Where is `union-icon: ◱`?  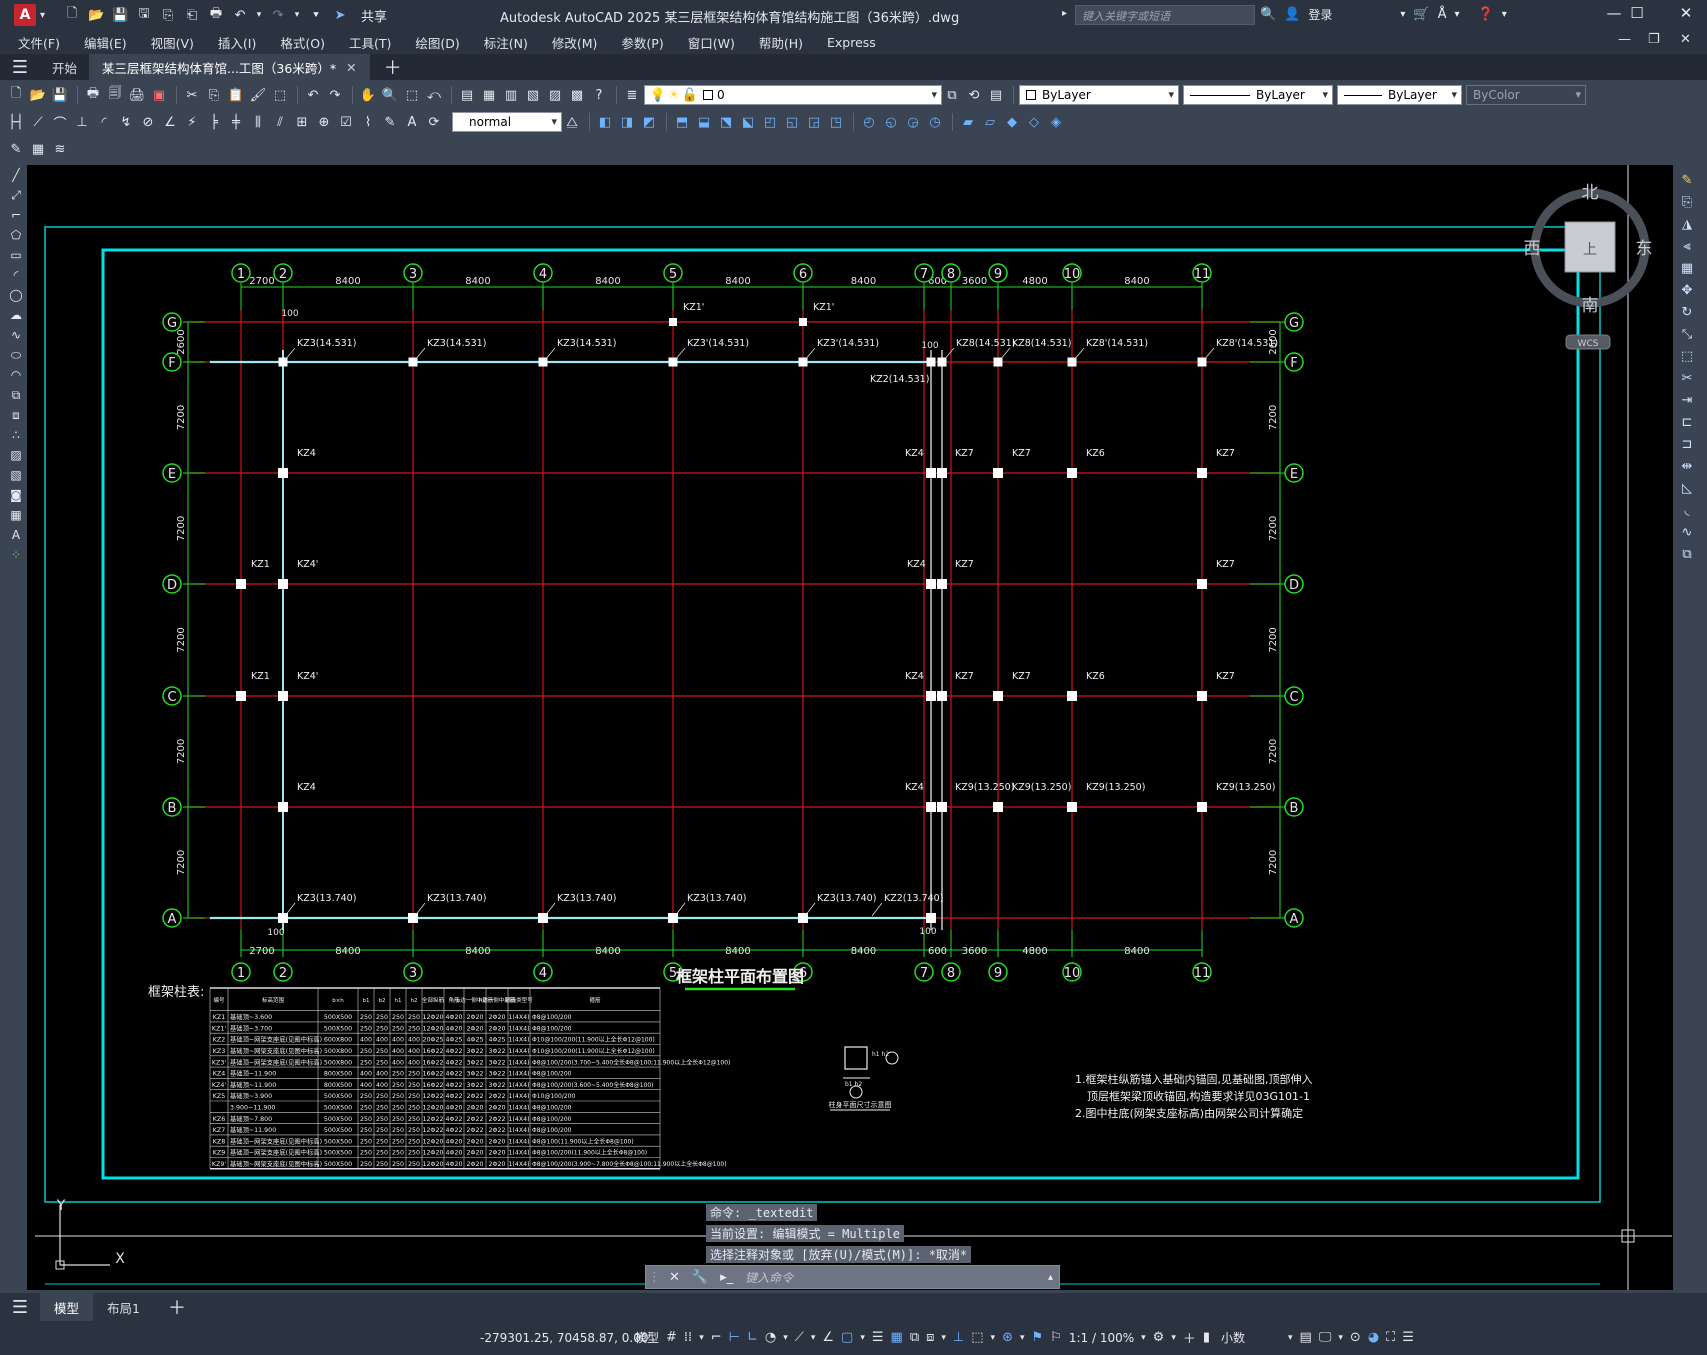
union-icon: ◱ is located at coordinates (792, 122).